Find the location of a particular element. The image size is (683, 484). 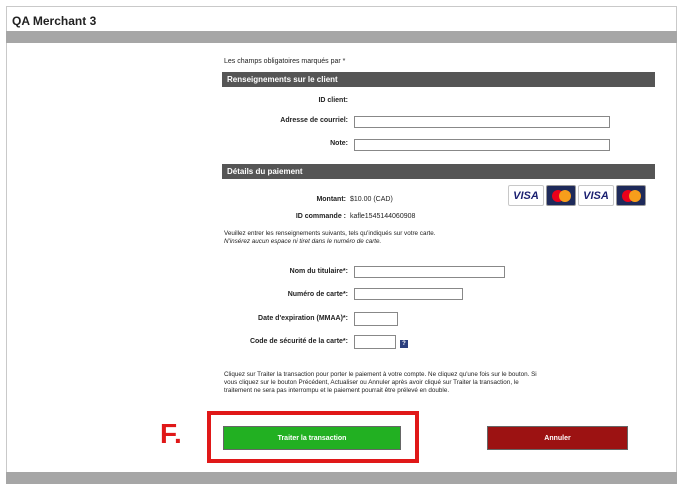

step-marker: F. is located at coordinates (171, 433).